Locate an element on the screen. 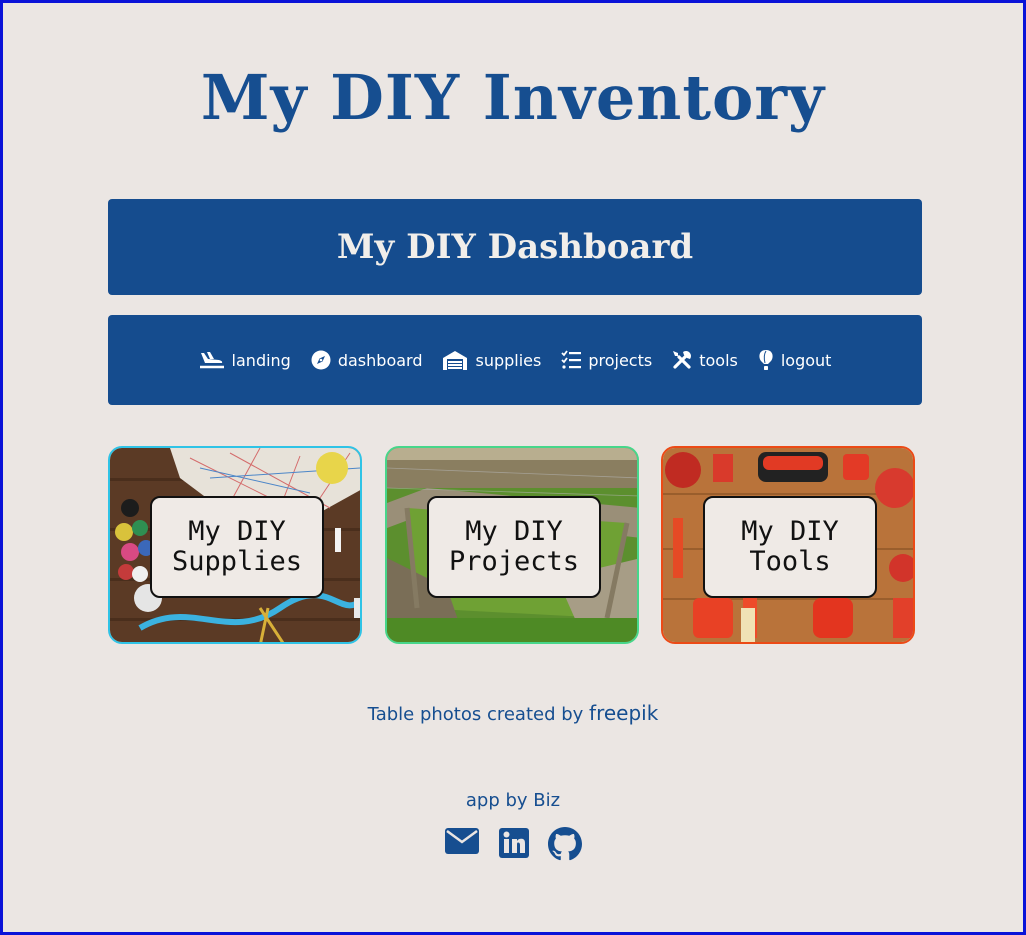 The image size is (1026, 935). projects-card: My DIY Projects is located at coordinates (512, 545).